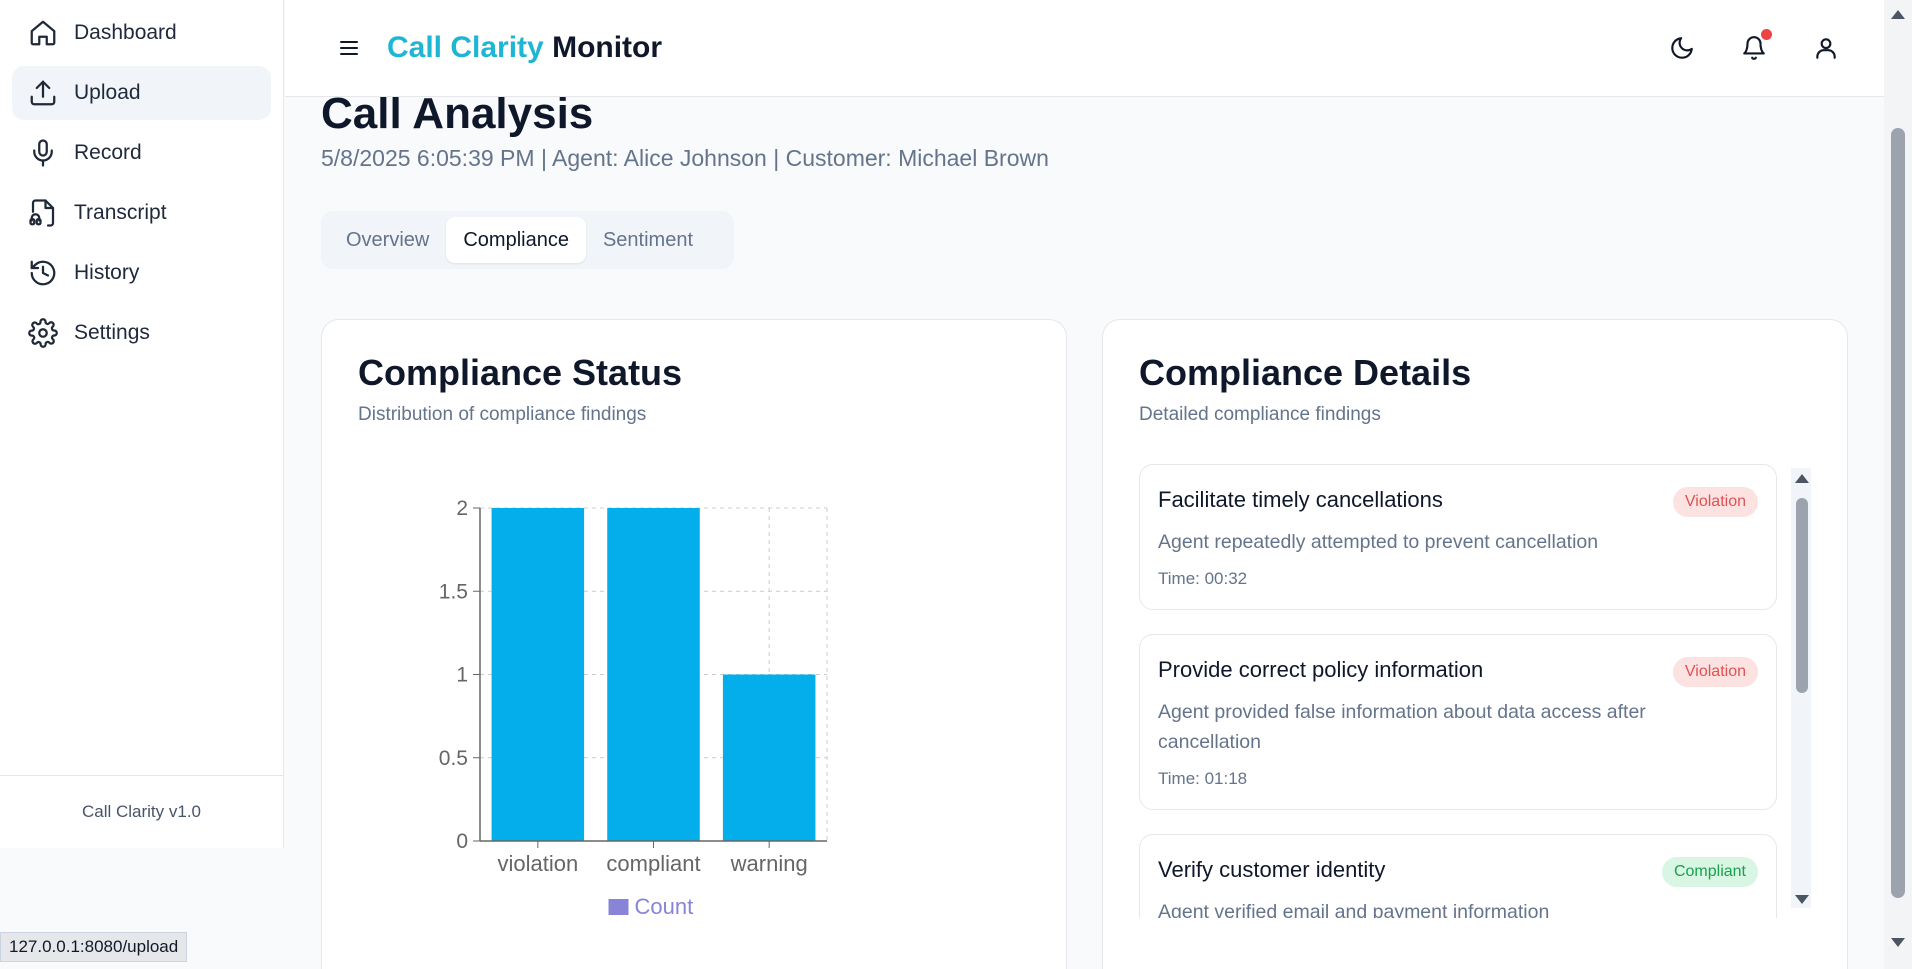 The width and height of the screenshot is (1912, 969). I want to click on compliance-bar-chart: 0 0.5 1 1.5 2 violation compliant warning Count, so click(633, 708).